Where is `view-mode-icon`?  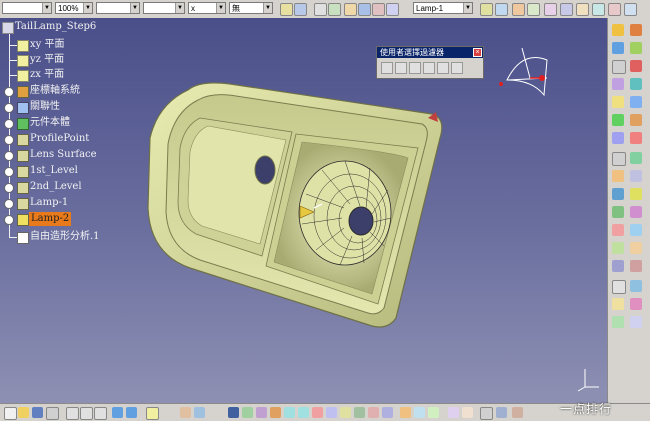 view-mode-icon is located at coordinates (359, 412).